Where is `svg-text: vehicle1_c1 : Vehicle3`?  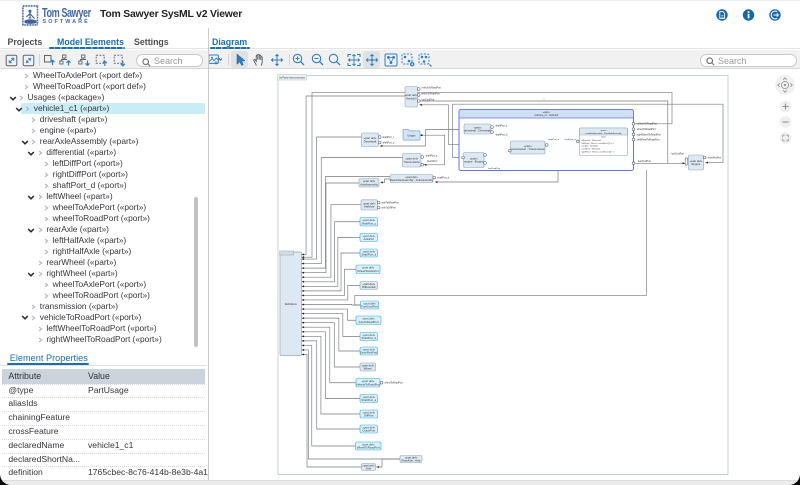 svg-text: vehicle1_c1 : Vehicle3 is located at coordinates (546, 115).